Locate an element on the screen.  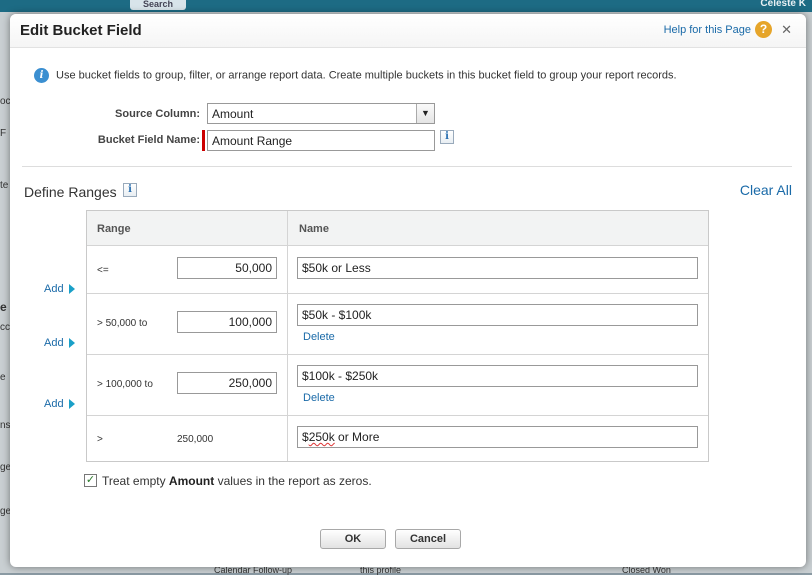
cancel-button: Cancel is located at coordinates (428, 539).